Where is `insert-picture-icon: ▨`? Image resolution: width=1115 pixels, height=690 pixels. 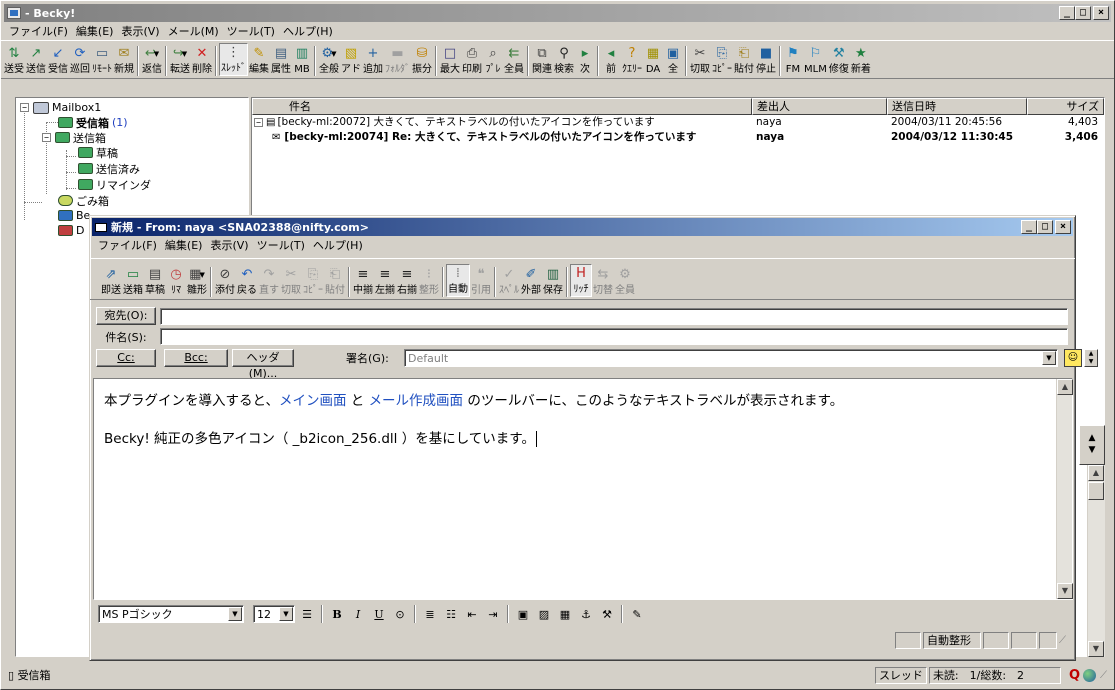
insert-picture-icon: ▨ is located at coordinates (544, 614).